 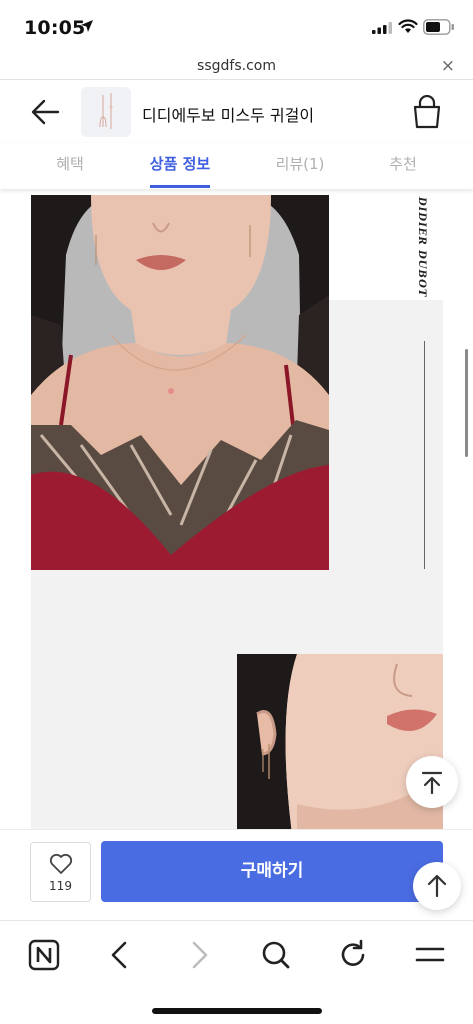 I want to click on arrow-up-icon, so click(x=437, y=886).